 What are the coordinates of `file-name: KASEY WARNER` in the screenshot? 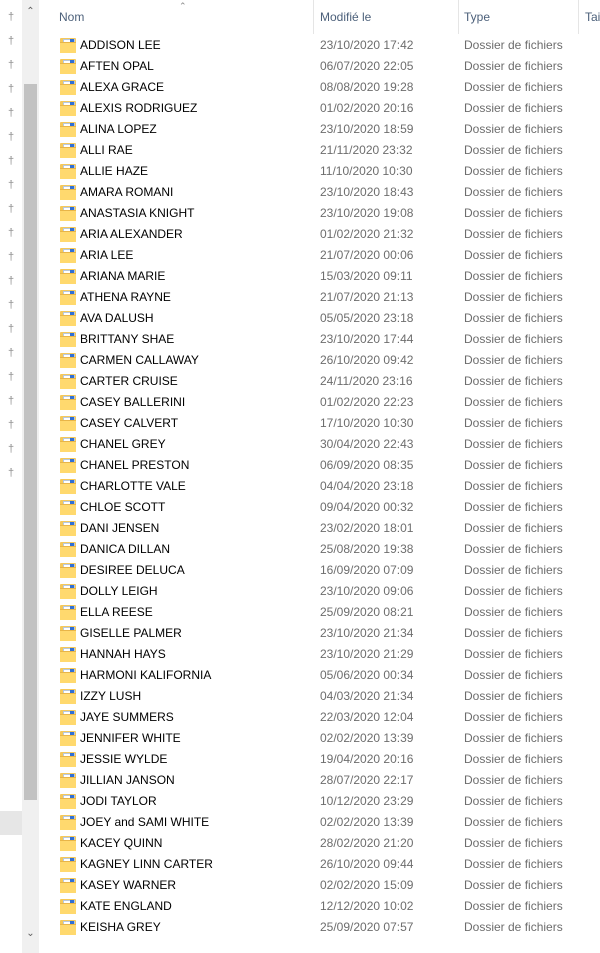 It's located at (128, 885).